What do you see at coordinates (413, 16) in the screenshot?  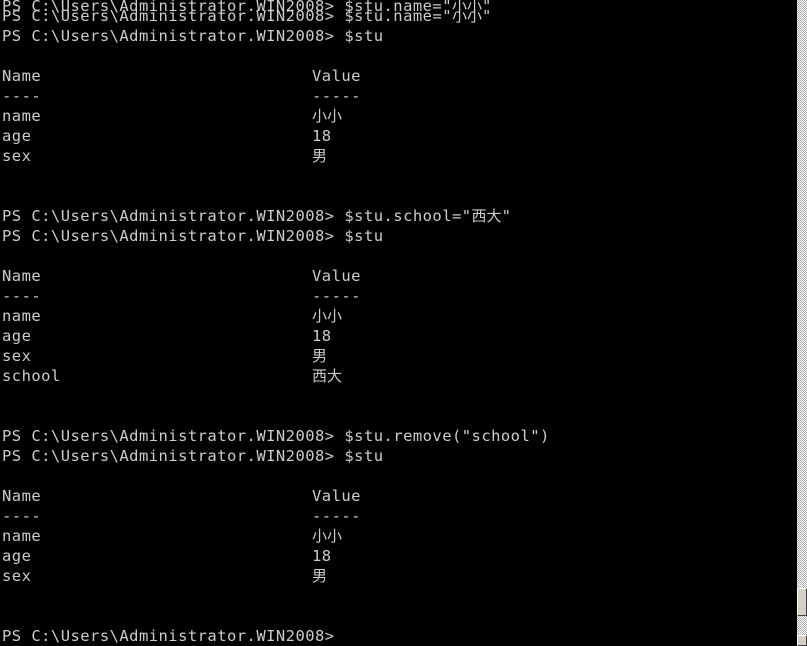 I see `command-text: $stu.name="小小"` at bounding box center [413, 16].